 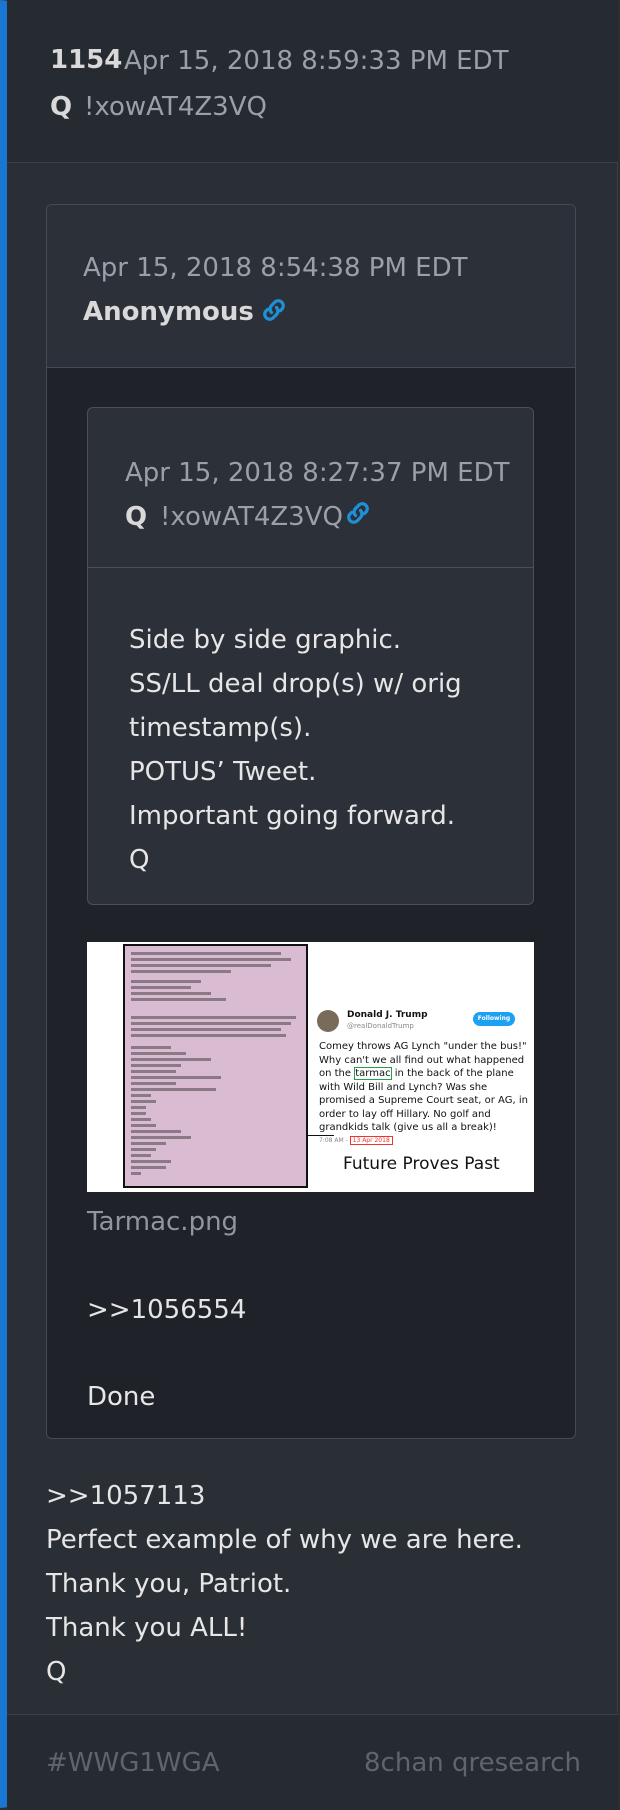 What do you see at coordinates (311, 286) in the screenshot?
I see `quoted-post-header: Apr 15, 2018 8:54:38 PM EDT Anonymous` at bounding box center [311, 286].